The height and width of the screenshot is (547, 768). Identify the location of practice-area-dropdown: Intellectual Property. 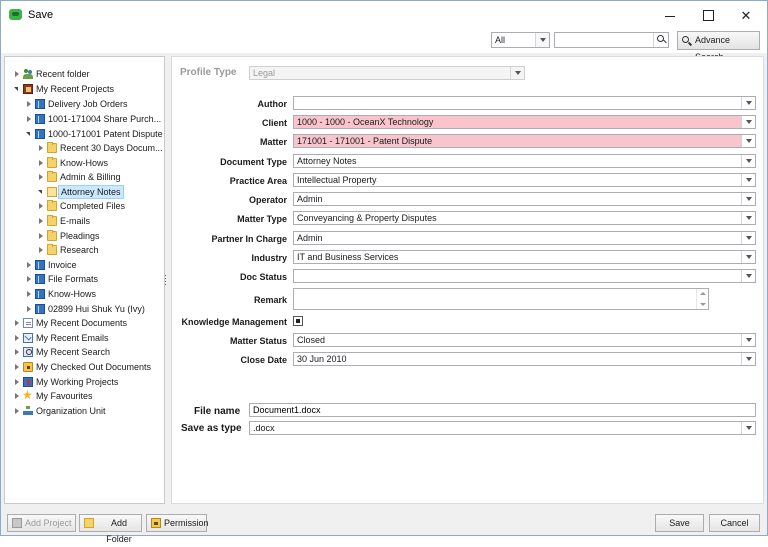
(524, 180).